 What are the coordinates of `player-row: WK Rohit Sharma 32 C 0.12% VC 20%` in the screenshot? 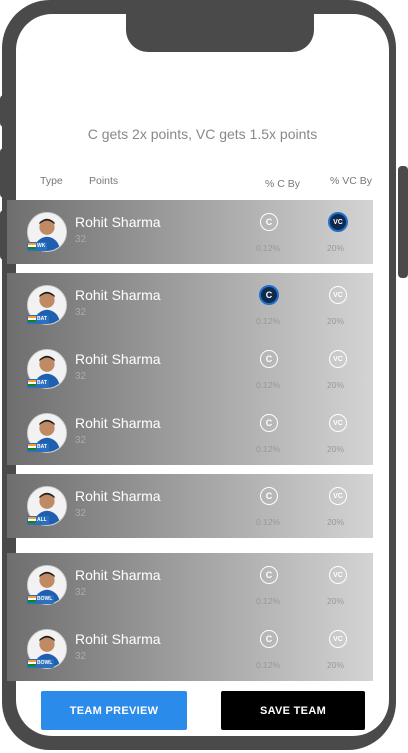 It's located at (190, 232).